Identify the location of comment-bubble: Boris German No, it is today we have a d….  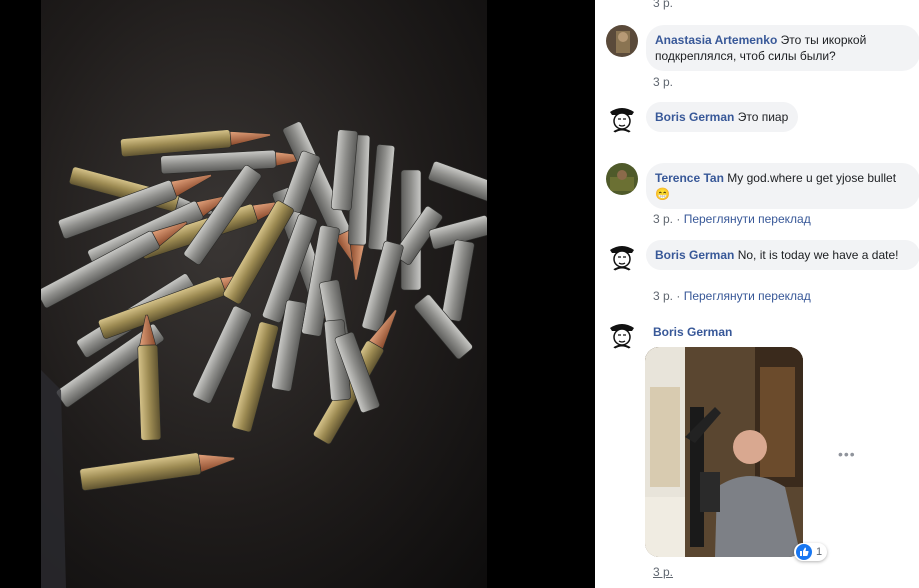
(782, 255).